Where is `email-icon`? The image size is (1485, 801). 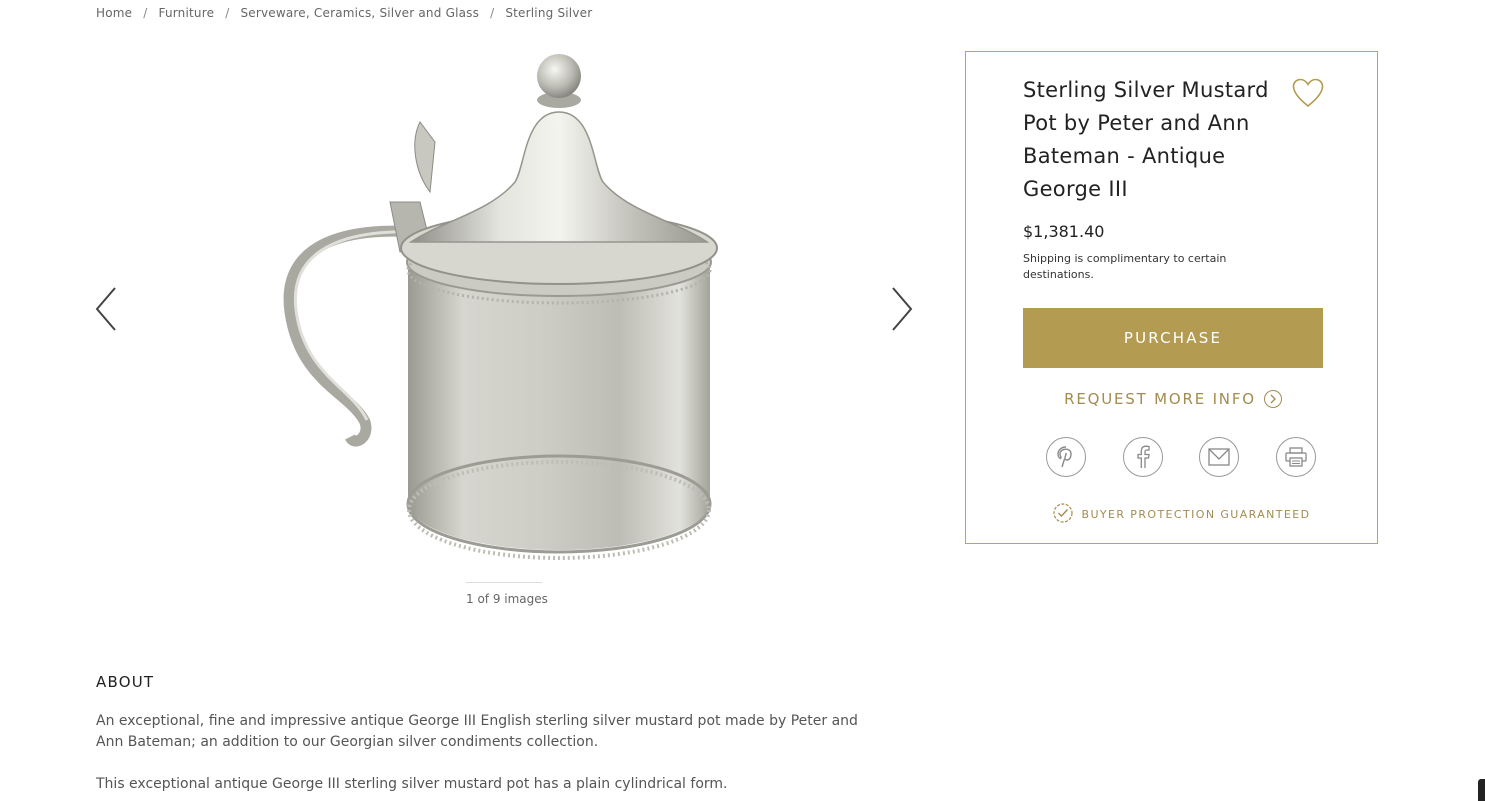 email-icon is located at coordinates (1219, 457).